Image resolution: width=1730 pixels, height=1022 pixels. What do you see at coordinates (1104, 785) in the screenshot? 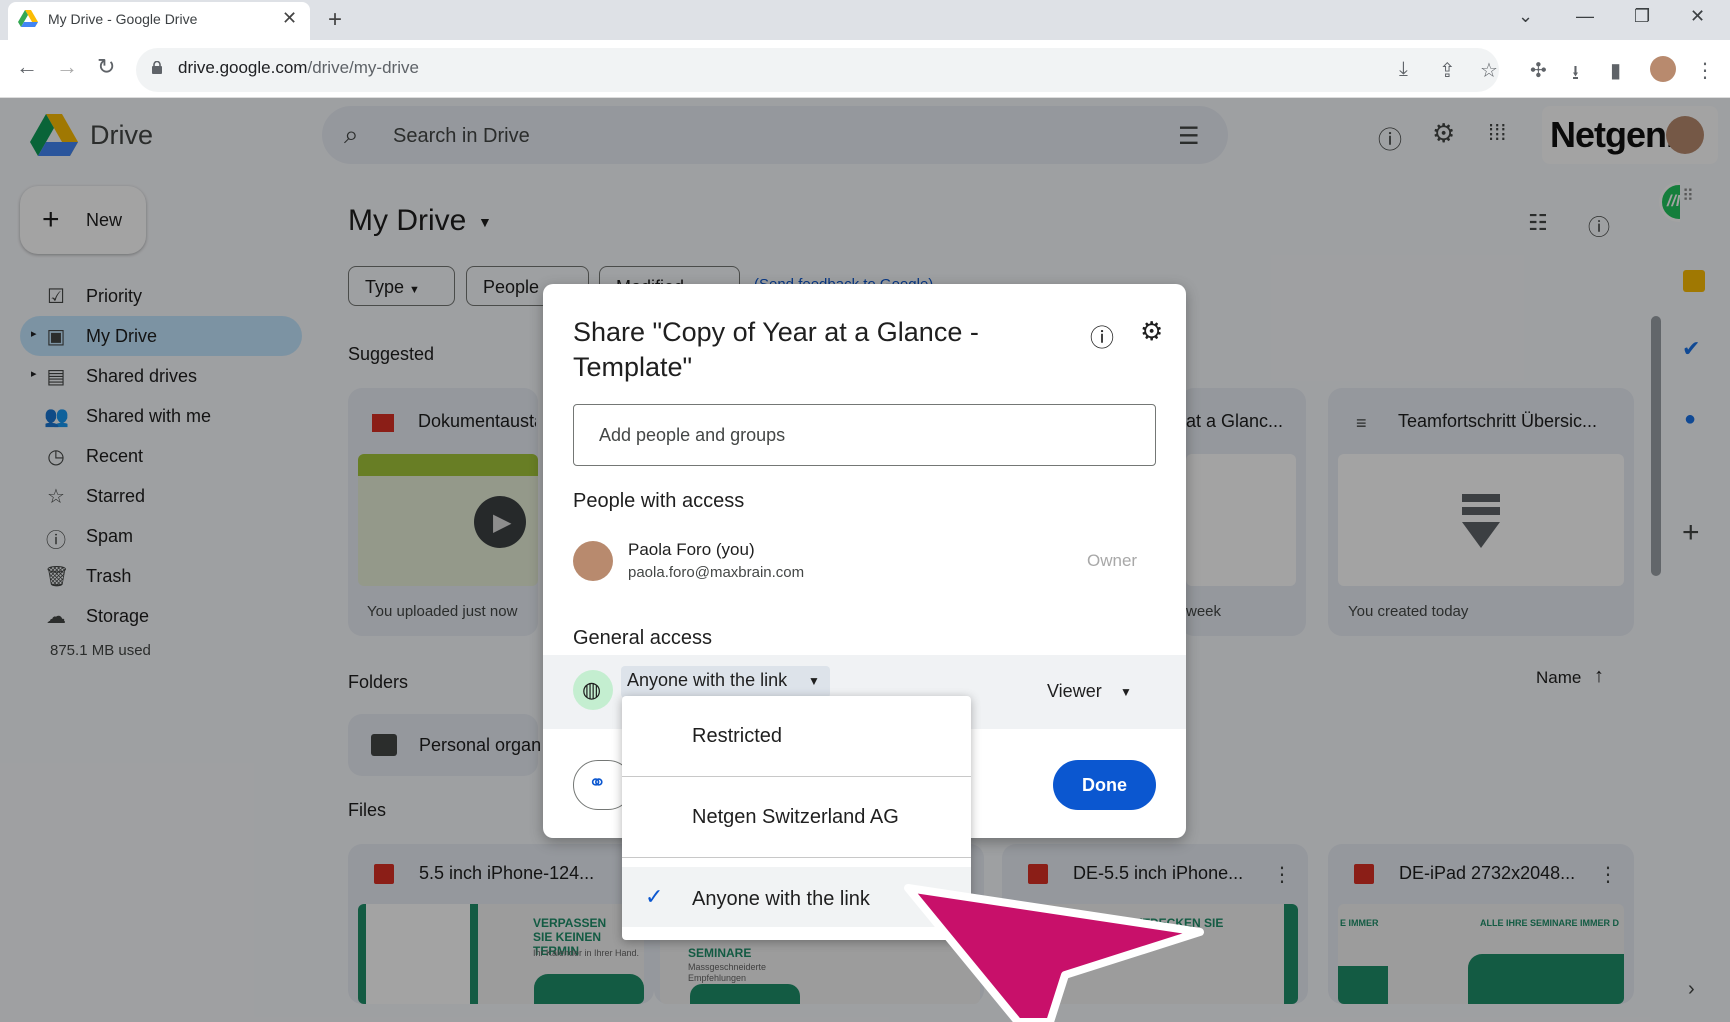
I see `done-button: Done` at bounding box center [1104, 785].